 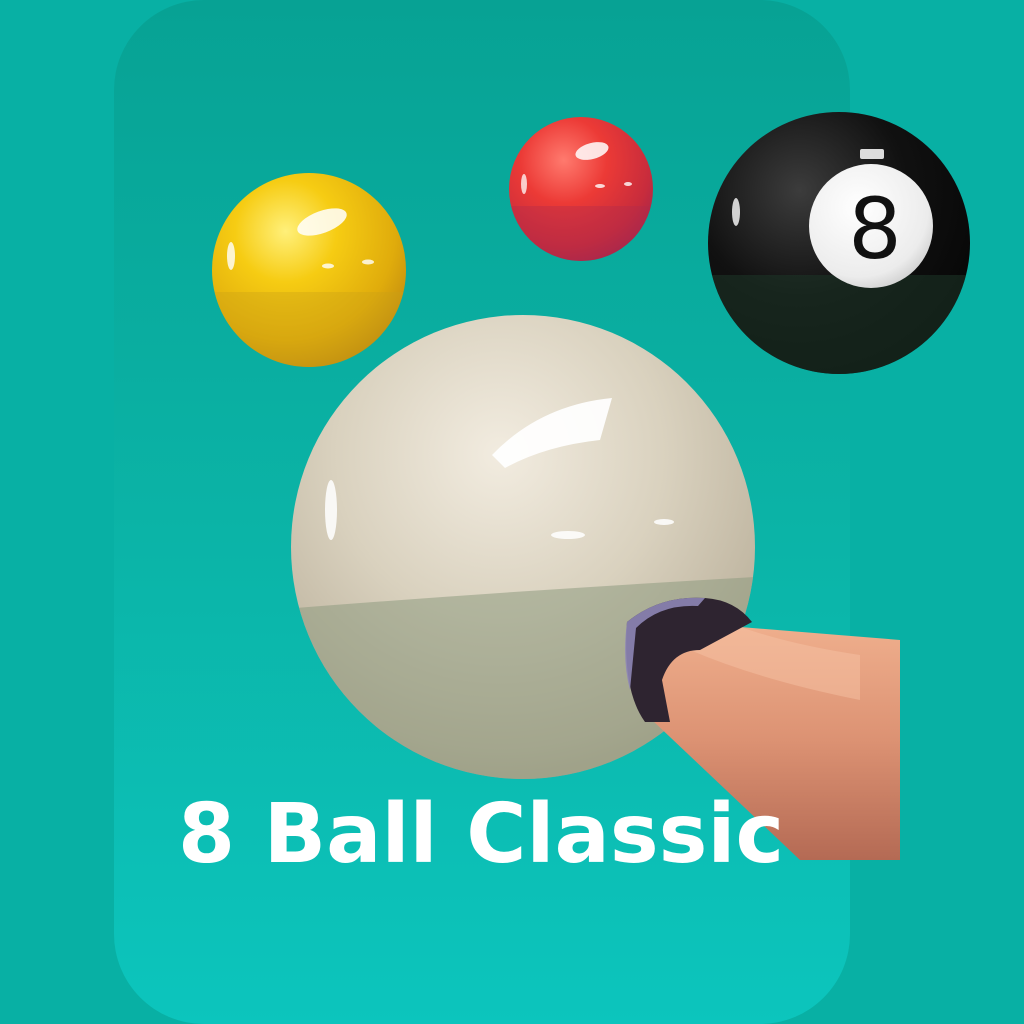 I want to click on game-title: 8 Ball Classic, so click(x=481, y=834).